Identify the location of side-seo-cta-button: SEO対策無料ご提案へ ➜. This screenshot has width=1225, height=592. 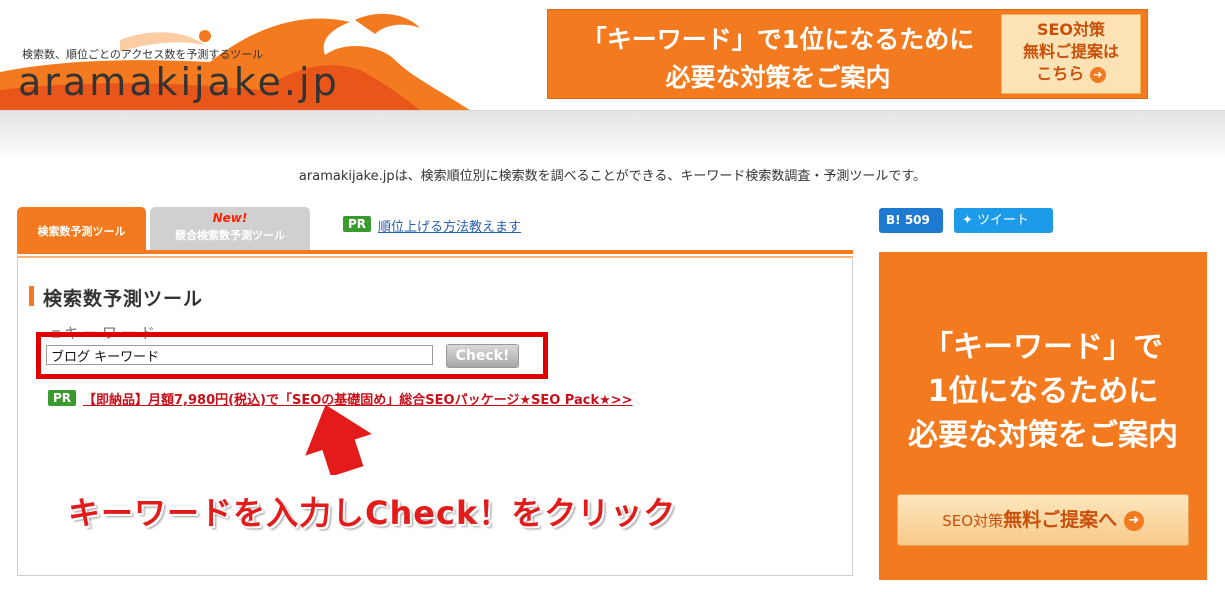
(1043, 520).